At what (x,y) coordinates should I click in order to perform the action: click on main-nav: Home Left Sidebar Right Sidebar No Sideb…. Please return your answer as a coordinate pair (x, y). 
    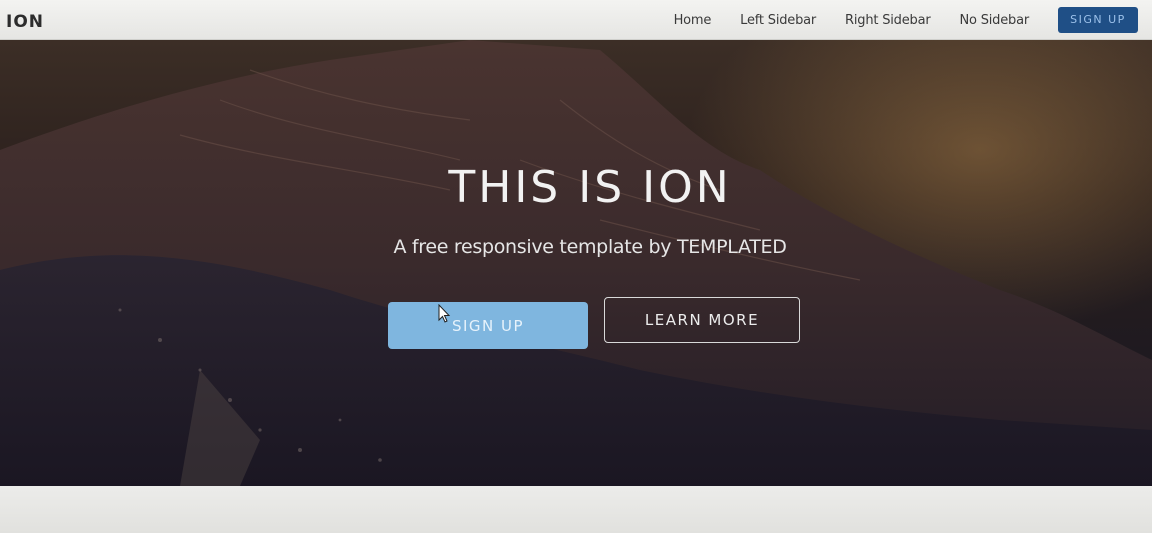
    Looking at the image, I should click on (906, 20).